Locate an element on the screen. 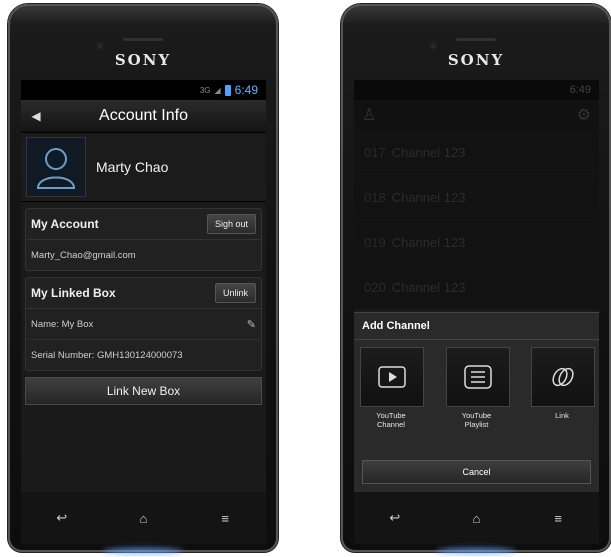  youtube-playlist-option: YouTube Playlist is located at coordinates (477, 388).